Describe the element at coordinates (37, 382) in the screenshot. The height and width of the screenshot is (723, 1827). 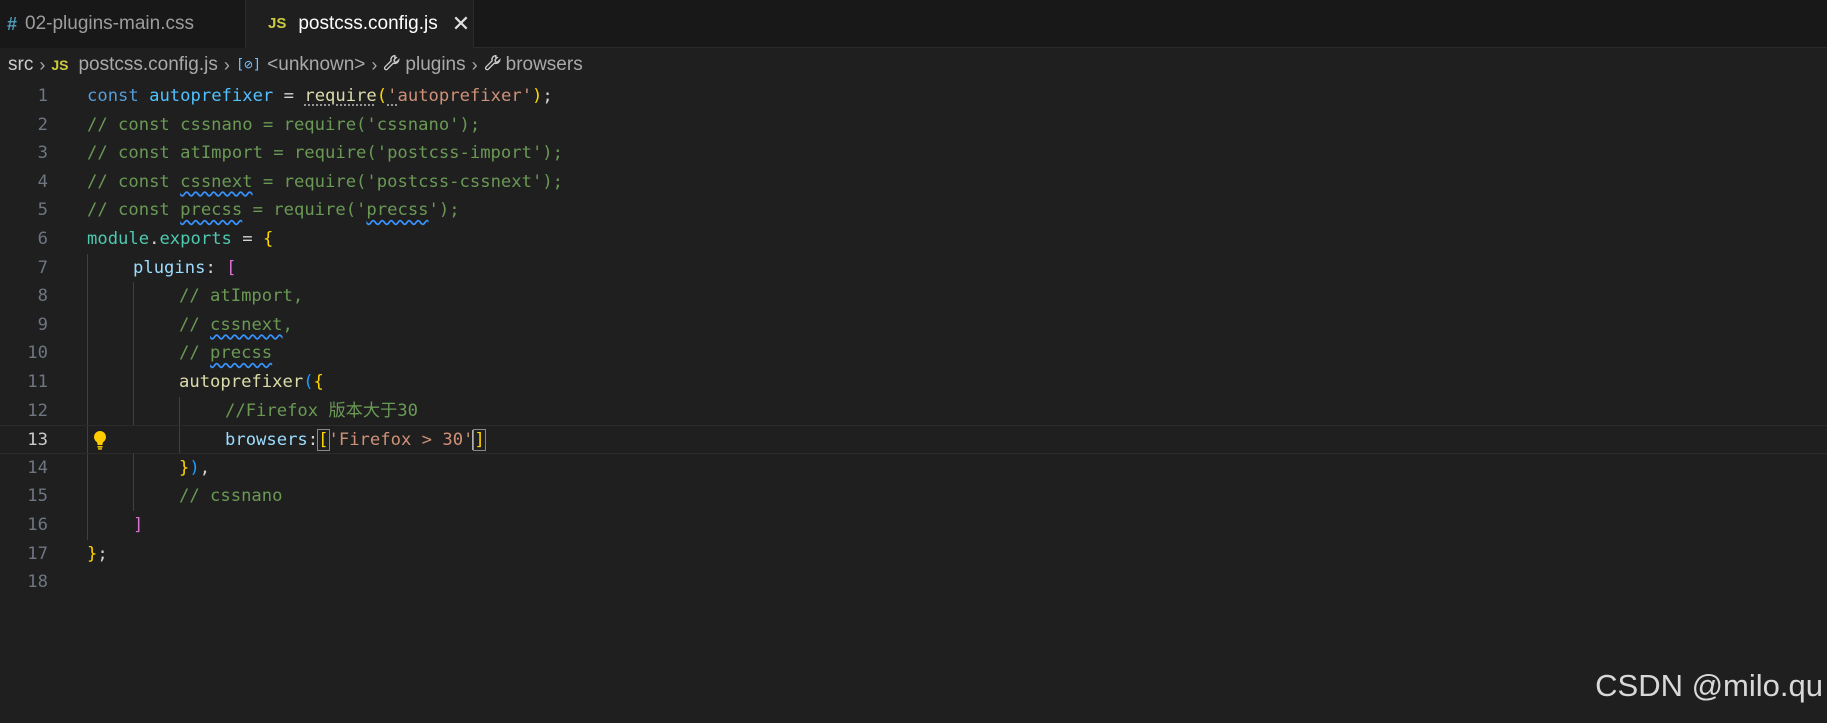
I see `line-number: 11` at that location.